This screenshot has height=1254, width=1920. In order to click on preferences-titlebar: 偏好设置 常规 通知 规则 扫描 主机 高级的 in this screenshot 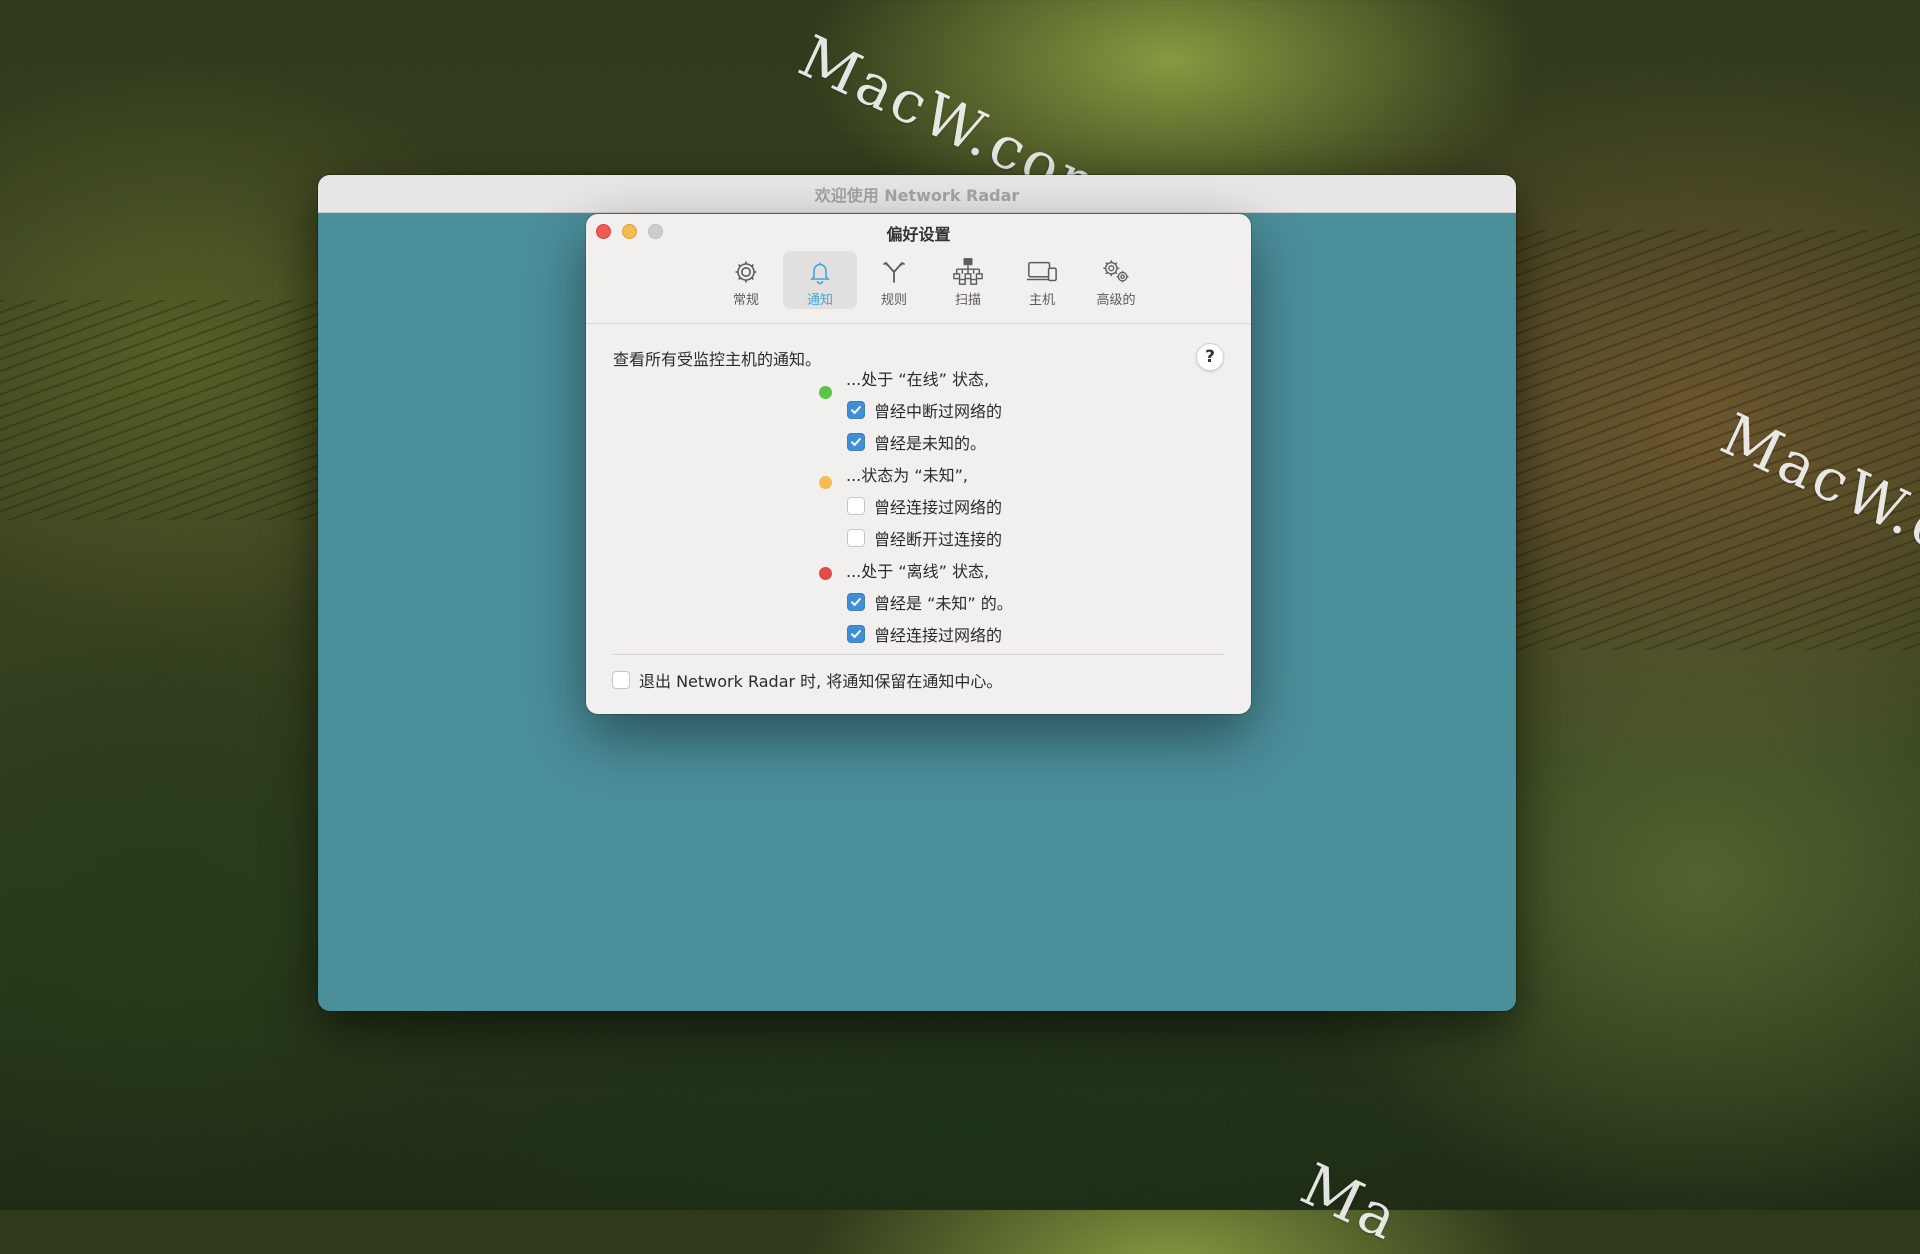, I will do `click(918, 269)`.